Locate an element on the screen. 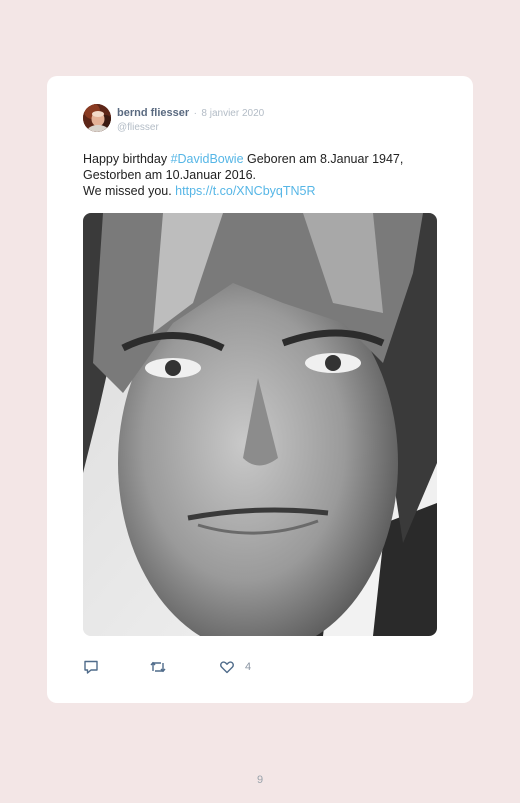  url-link: https://t.co/XNCbyqTN5R is located at coordinates (245, 191).